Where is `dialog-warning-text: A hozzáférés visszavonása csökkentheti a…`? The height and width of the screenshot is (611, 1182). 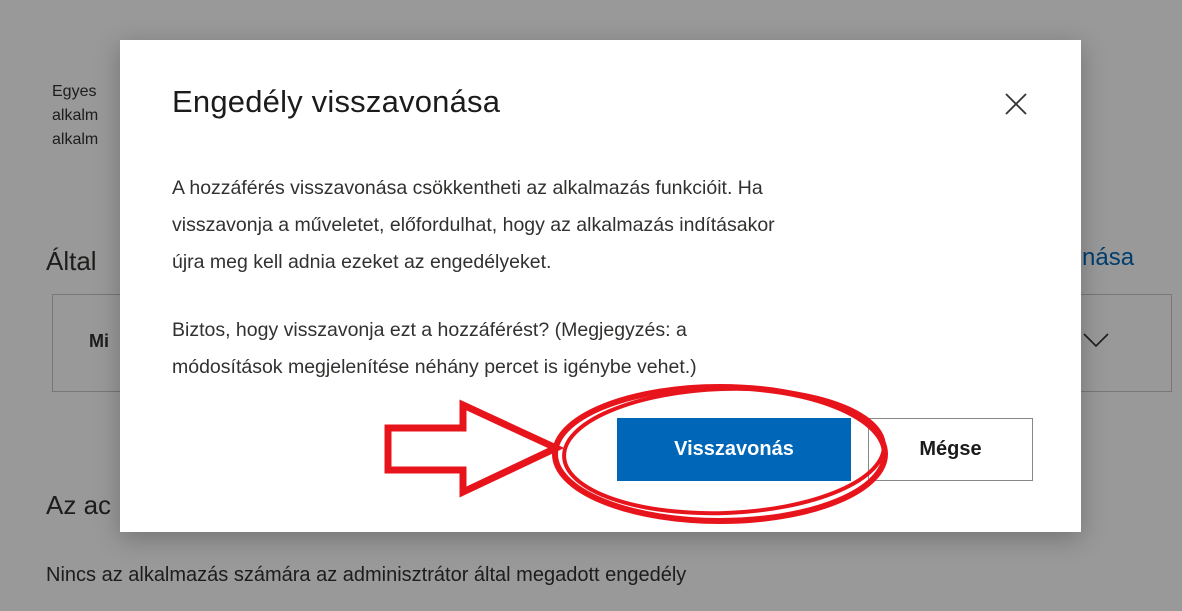
dialog-warning-text: A hozzáférés visszavonása csökkentheti a… is located at coordinates (602, 225).